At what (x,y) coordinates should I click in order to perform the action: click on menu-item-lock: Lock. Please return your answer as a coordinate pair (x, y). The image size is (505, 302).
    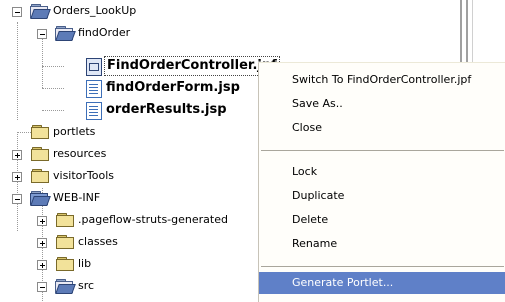
    Looking at the image, I should click on (382, 172).